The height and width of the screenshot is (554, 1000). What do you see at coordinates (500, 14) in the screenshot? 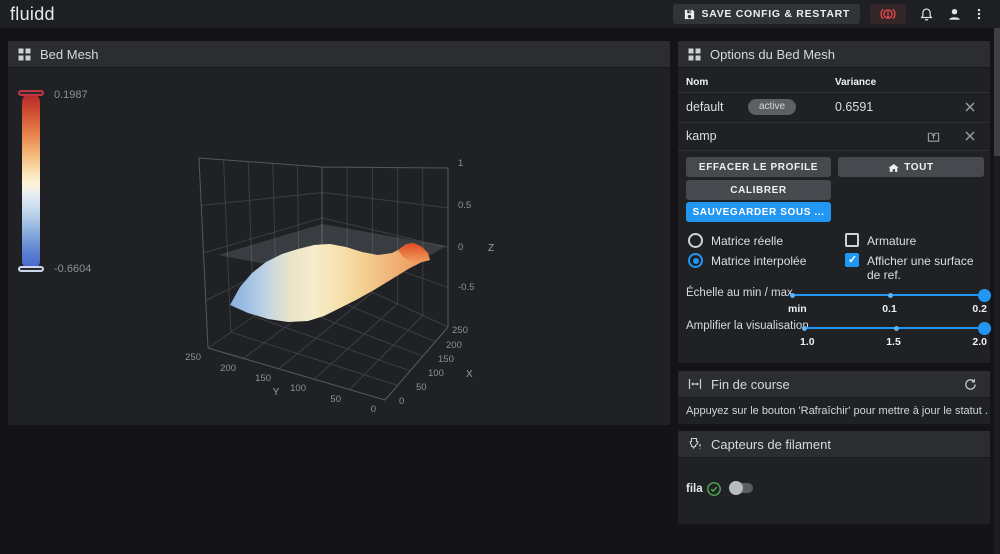
I see `app-bar: fluidd SAVE CONFIG & RESTART` at bounding box center [500, 14].